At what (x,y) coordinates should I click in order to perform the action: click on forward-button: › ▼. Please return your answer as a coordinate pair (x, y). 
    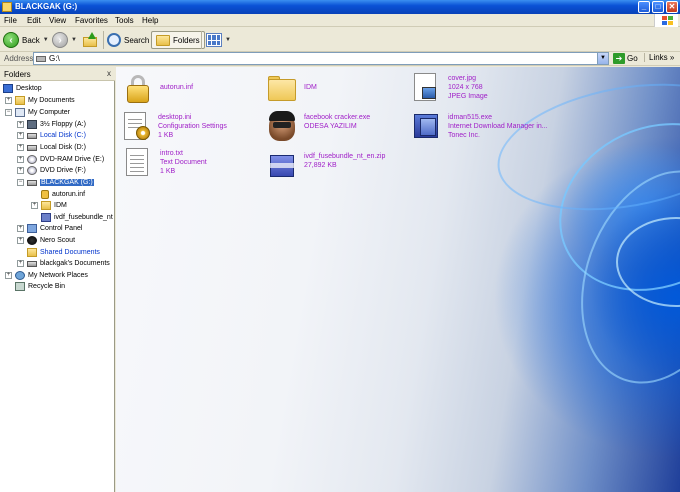
    Looking at the image, I should click on (64, 40).